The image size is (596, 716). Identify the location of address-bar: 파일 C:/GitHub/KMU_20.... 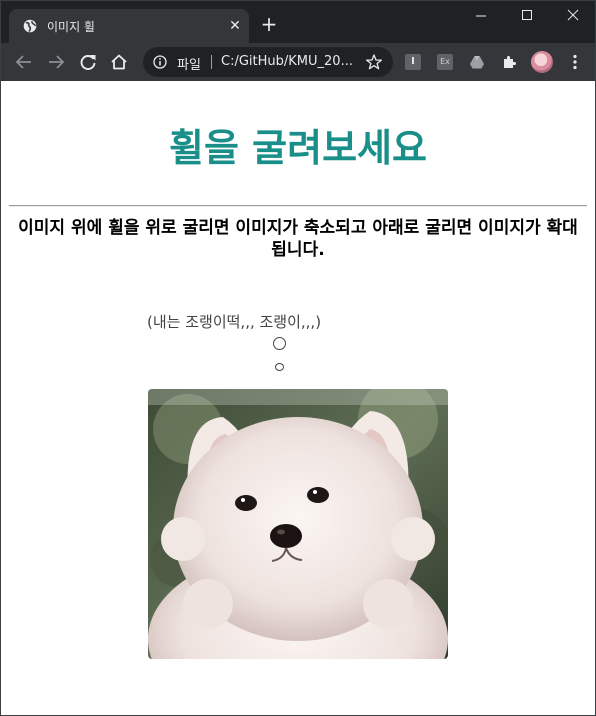
(268, 62).